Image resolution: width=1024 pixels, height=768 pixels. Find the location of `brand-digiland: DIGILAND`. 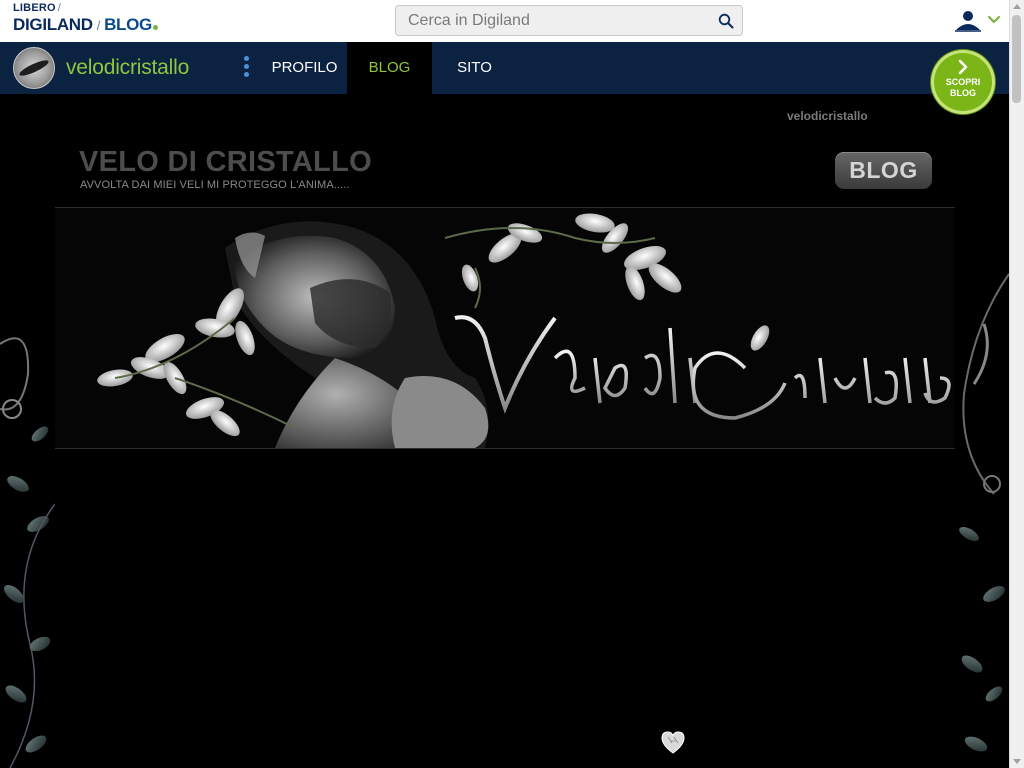

brand-digiland: DIGILAND is located at coordinates (53, 24).